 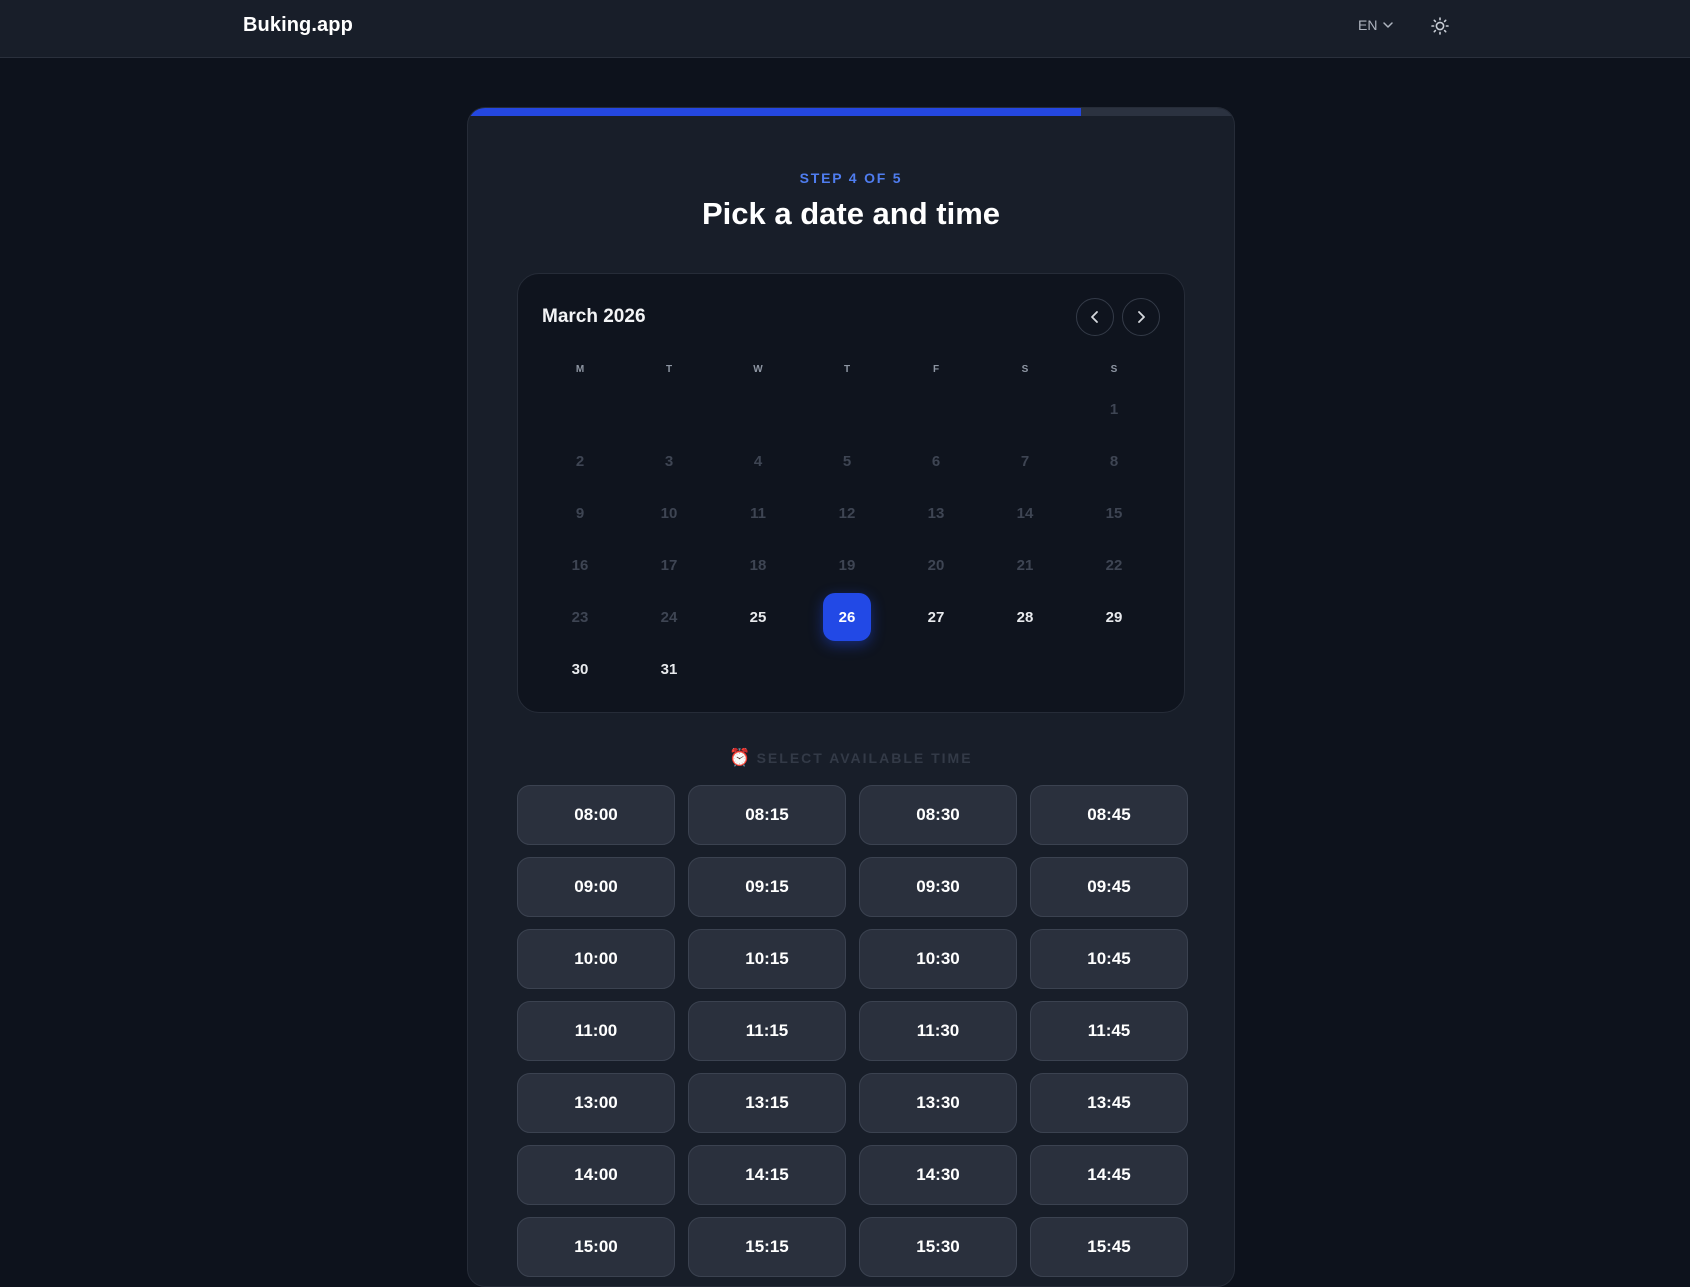 What do you see at coordinates (1109, 1103) in the screenshot?
I see `time-slot-button: 13:45` at bounding box center [1109, 1103].